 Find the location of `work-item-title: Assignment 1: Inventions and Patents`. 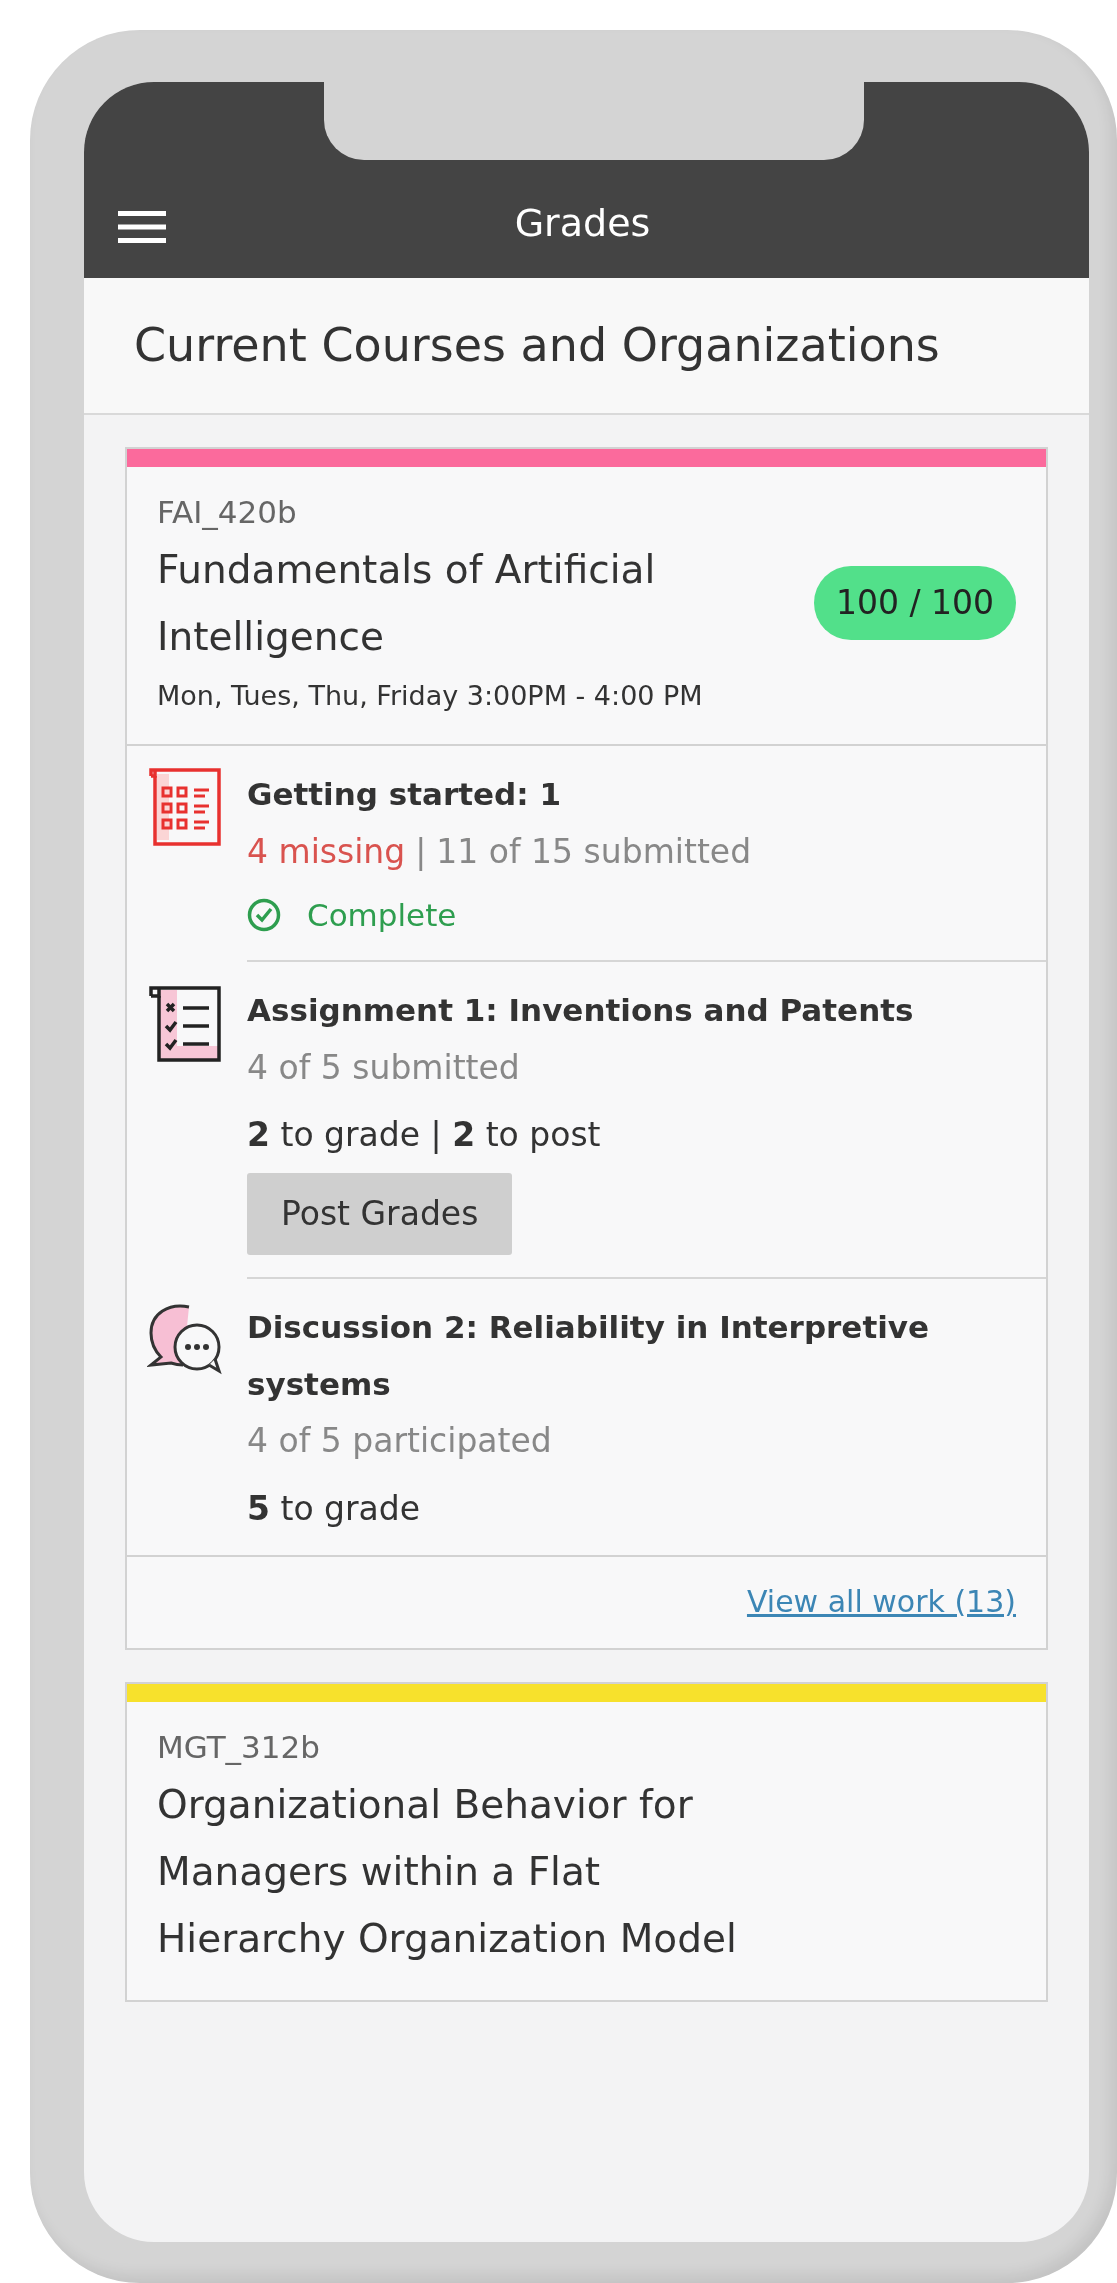

work-item-title: Assignment 1: Inventions and Patents is located at coordinates (642, 1011).